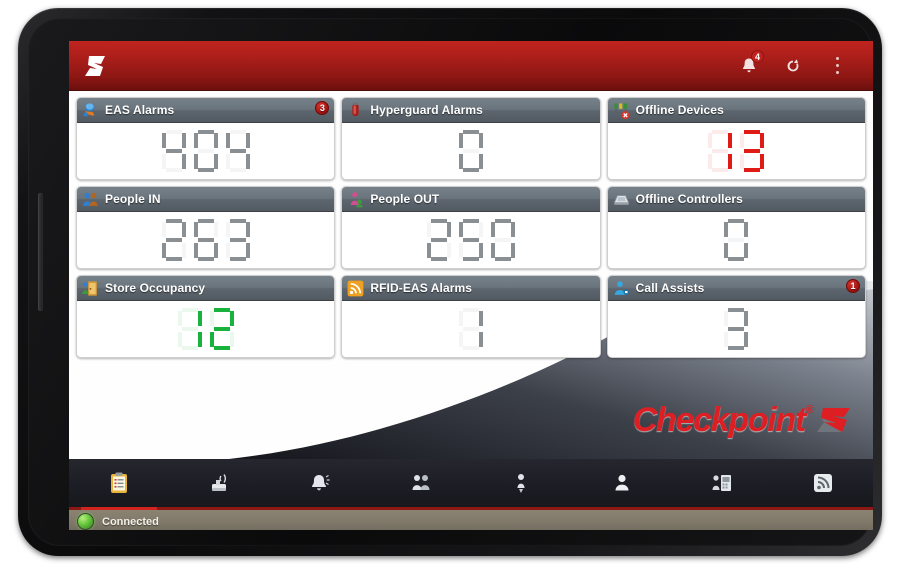  What do you see at coordinates (736, 110) in the screenshot?
I see `tile-header: Offline Devices` at bounding box center [736, 110].